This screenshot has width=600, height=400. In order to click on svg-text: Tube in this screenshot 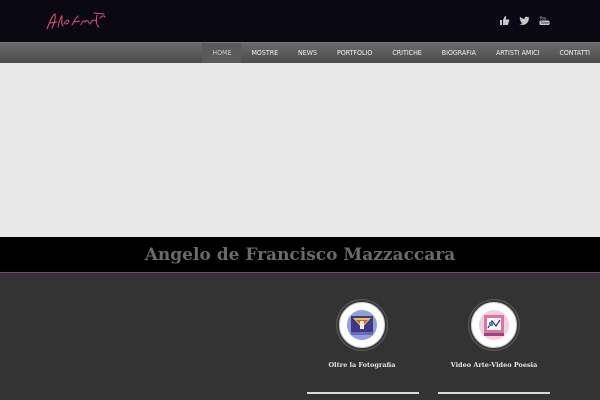, I will do `click(544, 23)`.